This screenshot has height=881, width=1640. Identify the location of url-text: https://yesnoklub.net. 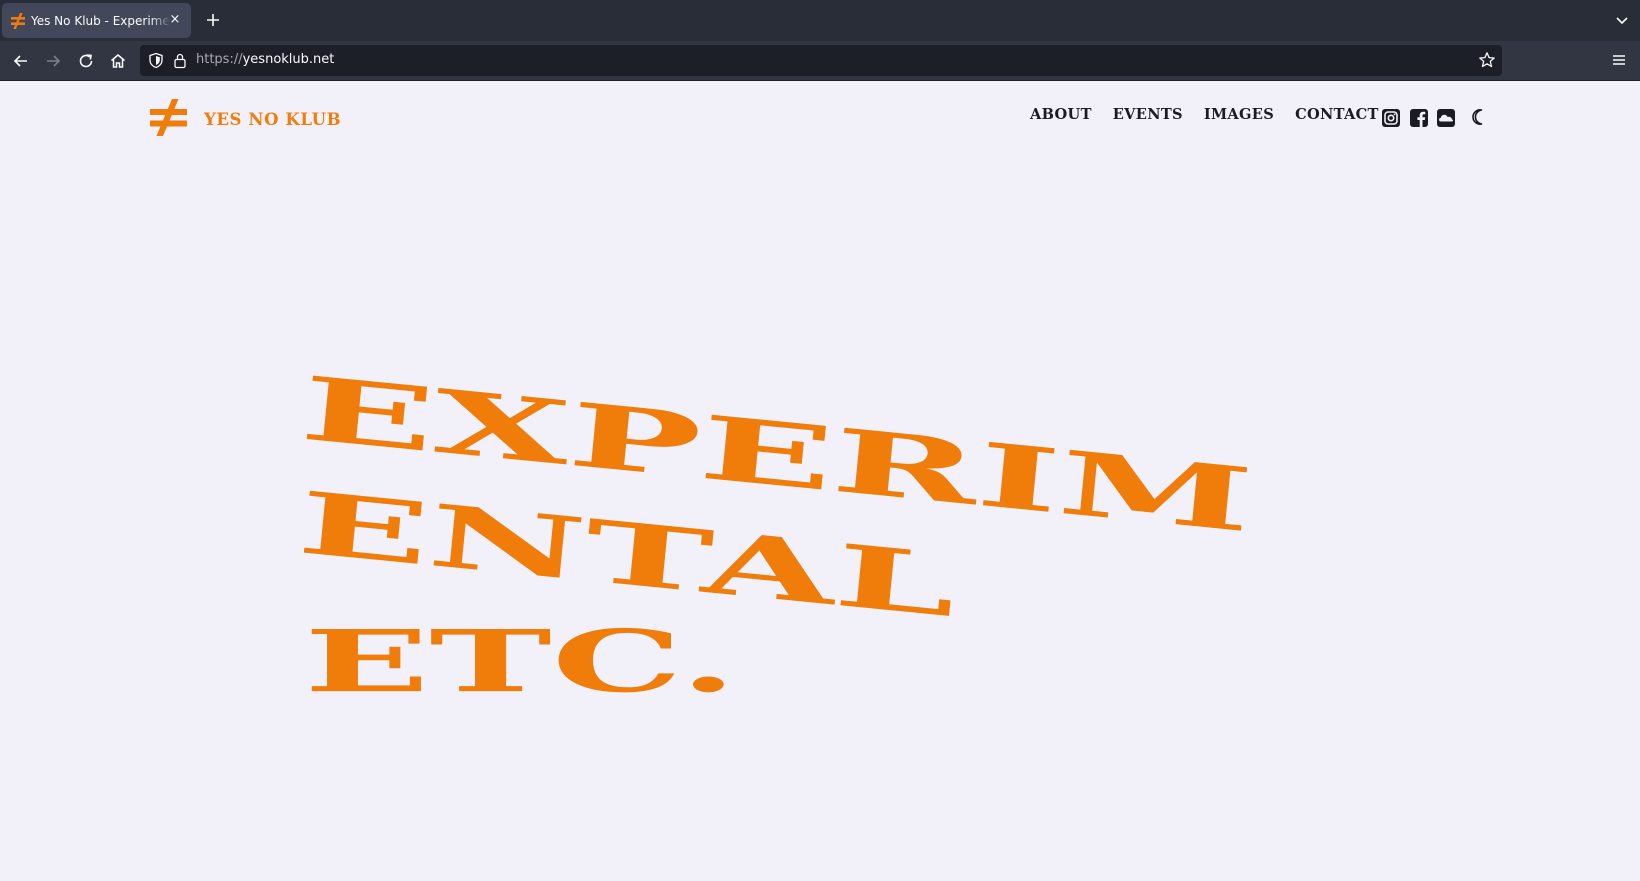
(265, 59).